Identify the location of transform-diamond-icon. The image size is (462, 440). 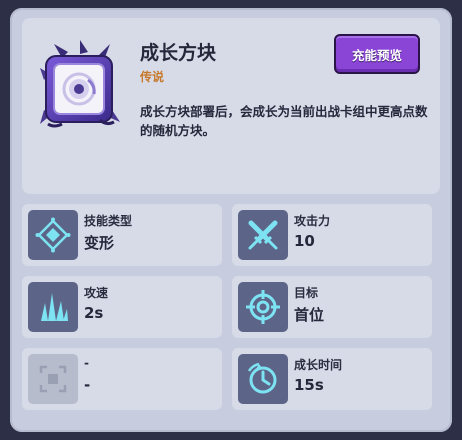
(53, 235).